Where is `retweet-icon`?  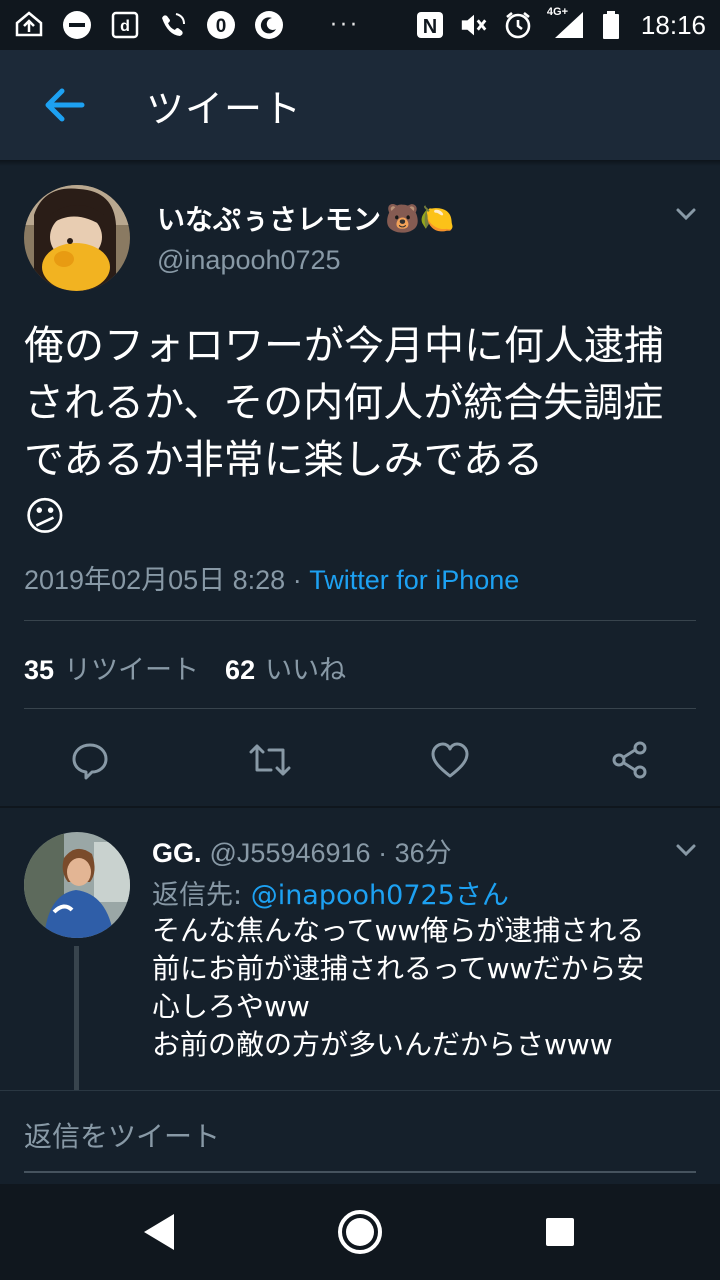
retweet-icon is located at coordinates (270, 760).